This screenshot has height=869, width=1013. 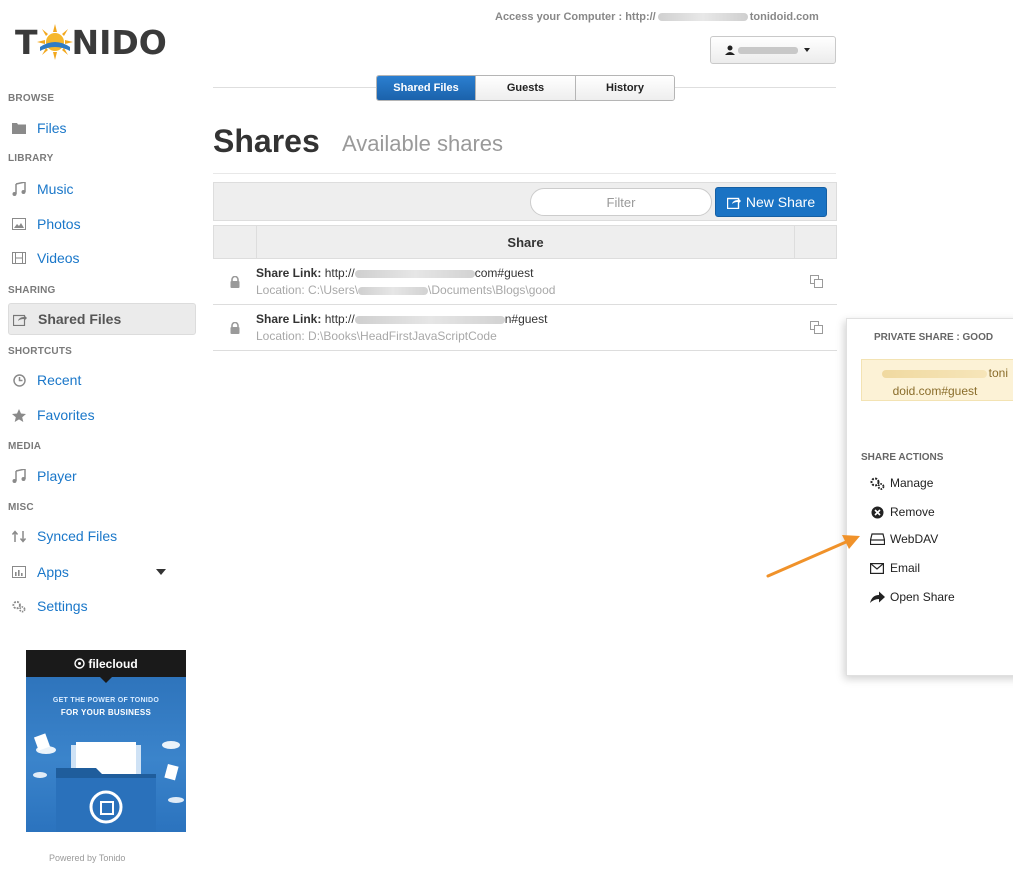 I want to click on sidebar-item-label: Favorites, so click(x=66, y=415).